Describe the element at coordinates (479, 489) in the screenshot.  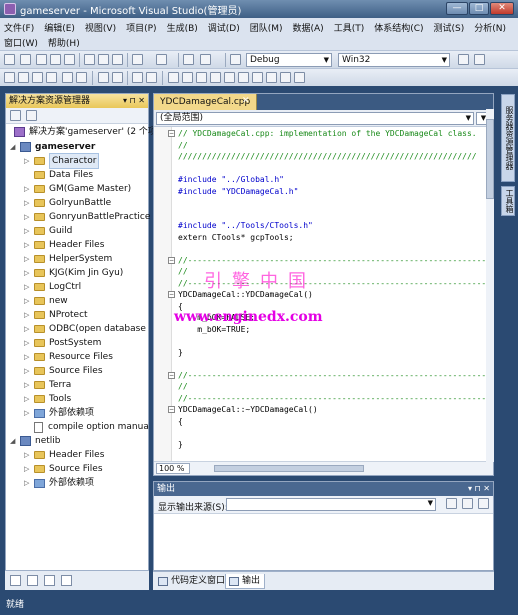
I see `output-panel-controls: ▾ ⊓ ✕` at that location.